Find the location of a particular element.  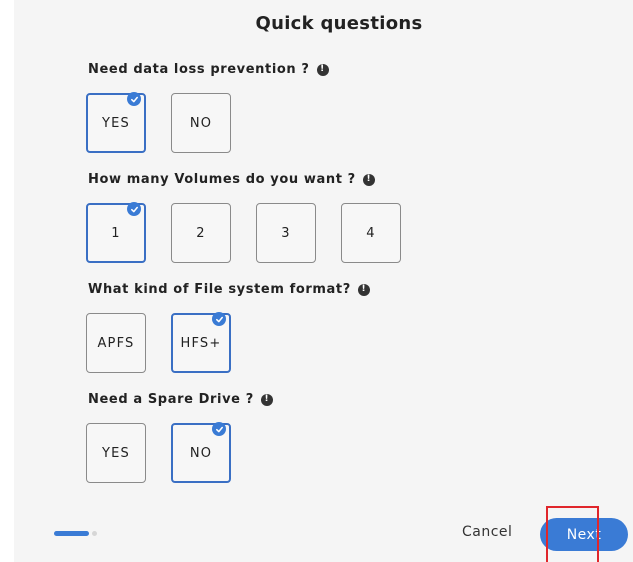

option-fs-hfs-plus: HFS+ is located at coordinates (201, 342).